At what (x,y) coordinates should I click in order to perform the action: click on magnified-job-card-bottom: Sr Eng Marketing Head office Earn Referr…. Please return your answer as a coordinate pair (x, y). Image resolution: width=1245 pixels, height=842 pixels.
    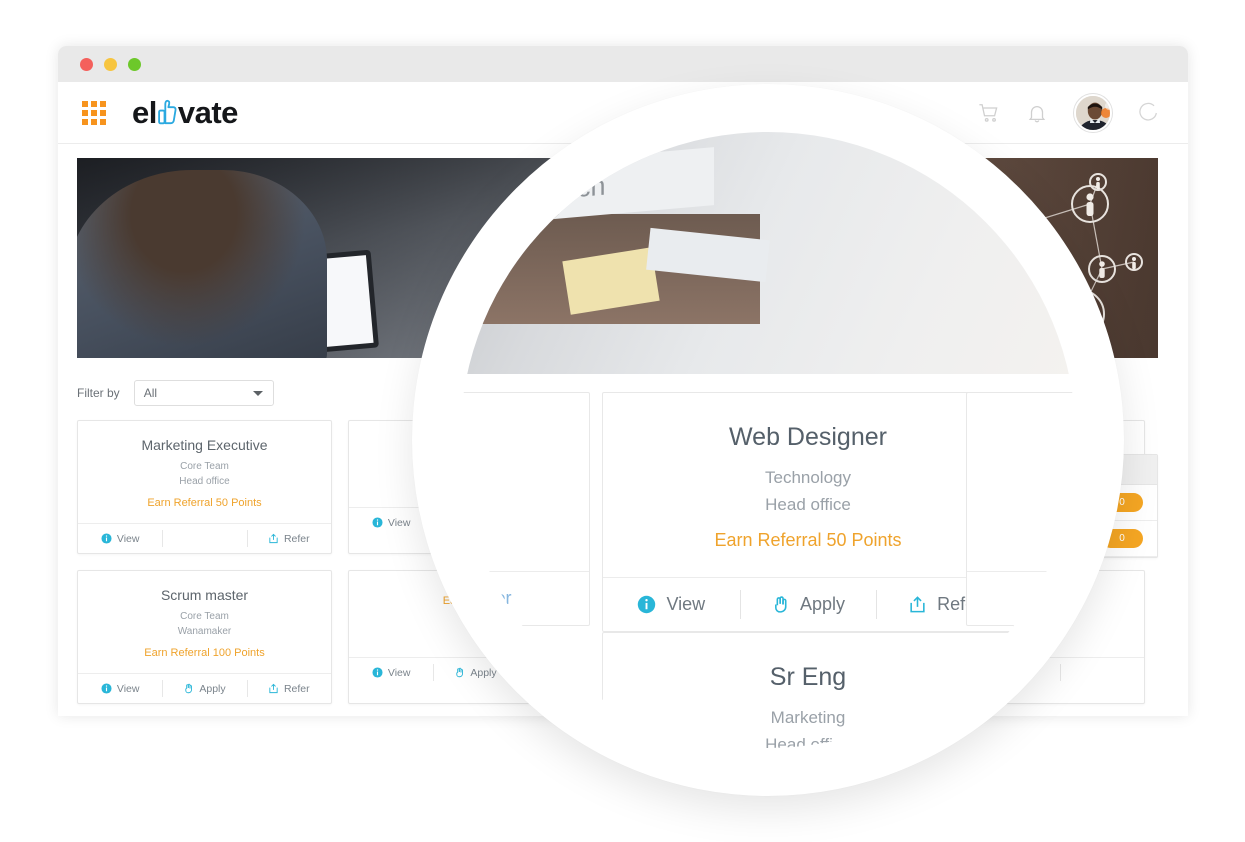
    Looking at the image, I should click on (808, 690).